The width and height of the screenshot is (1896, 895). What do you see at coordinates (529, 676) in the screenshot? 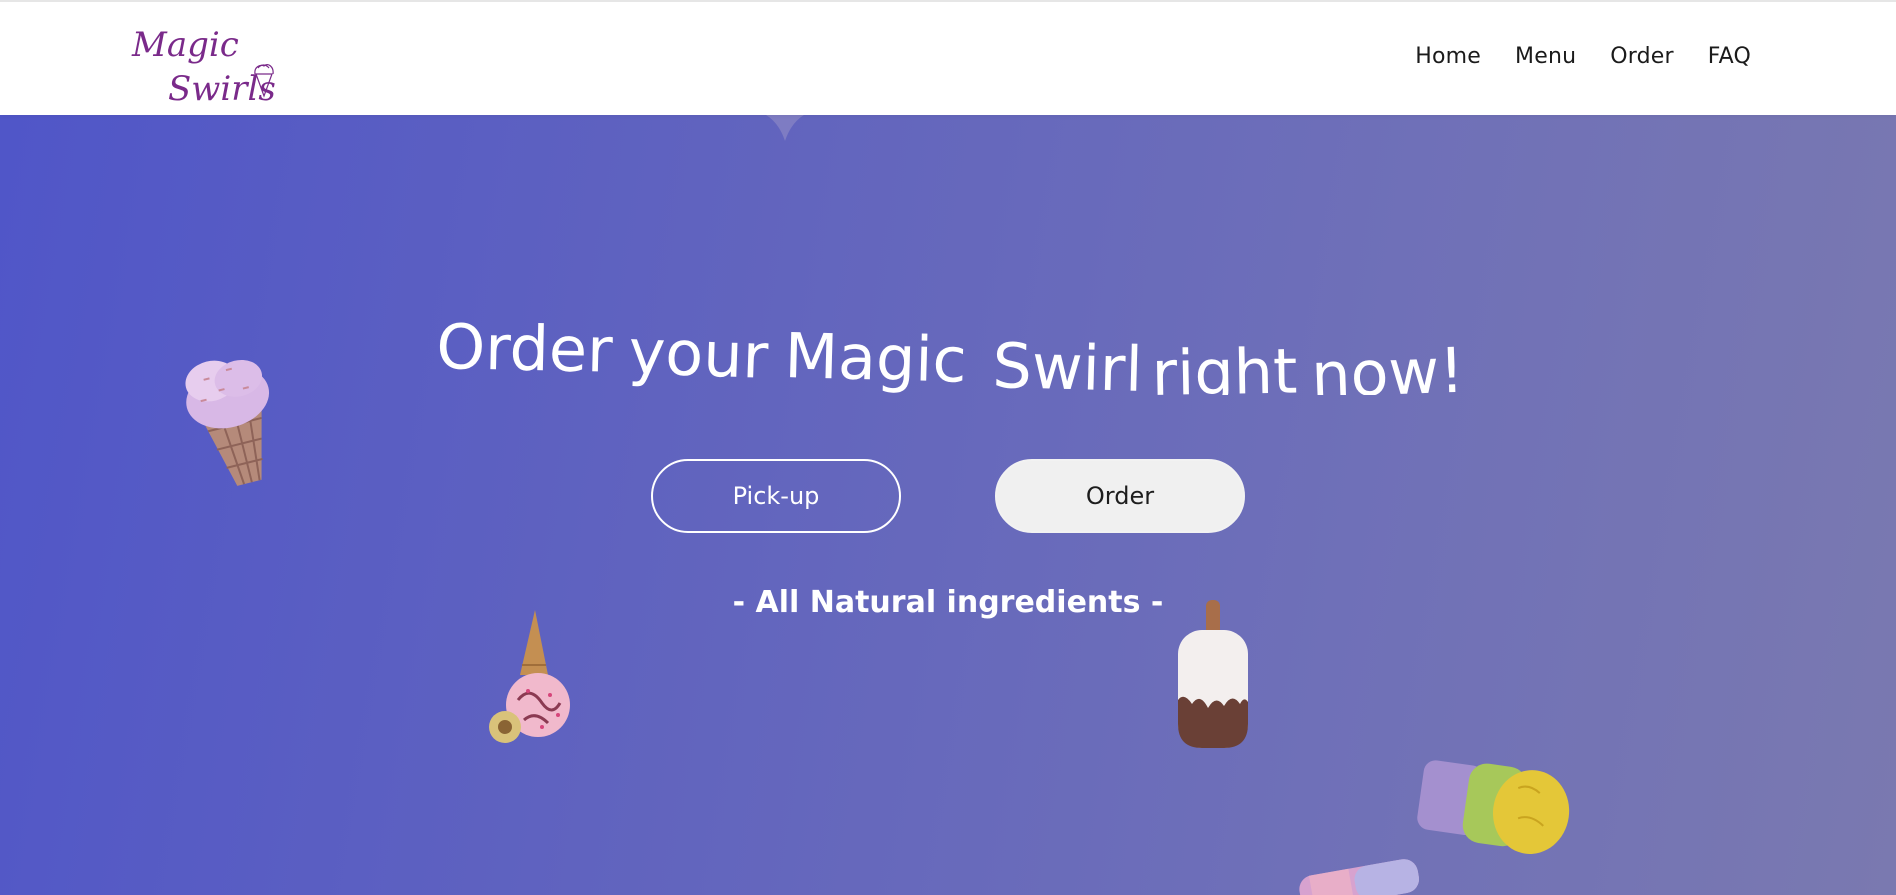
I see `upside-down-cone-icon` at bounding box center [529, 676].